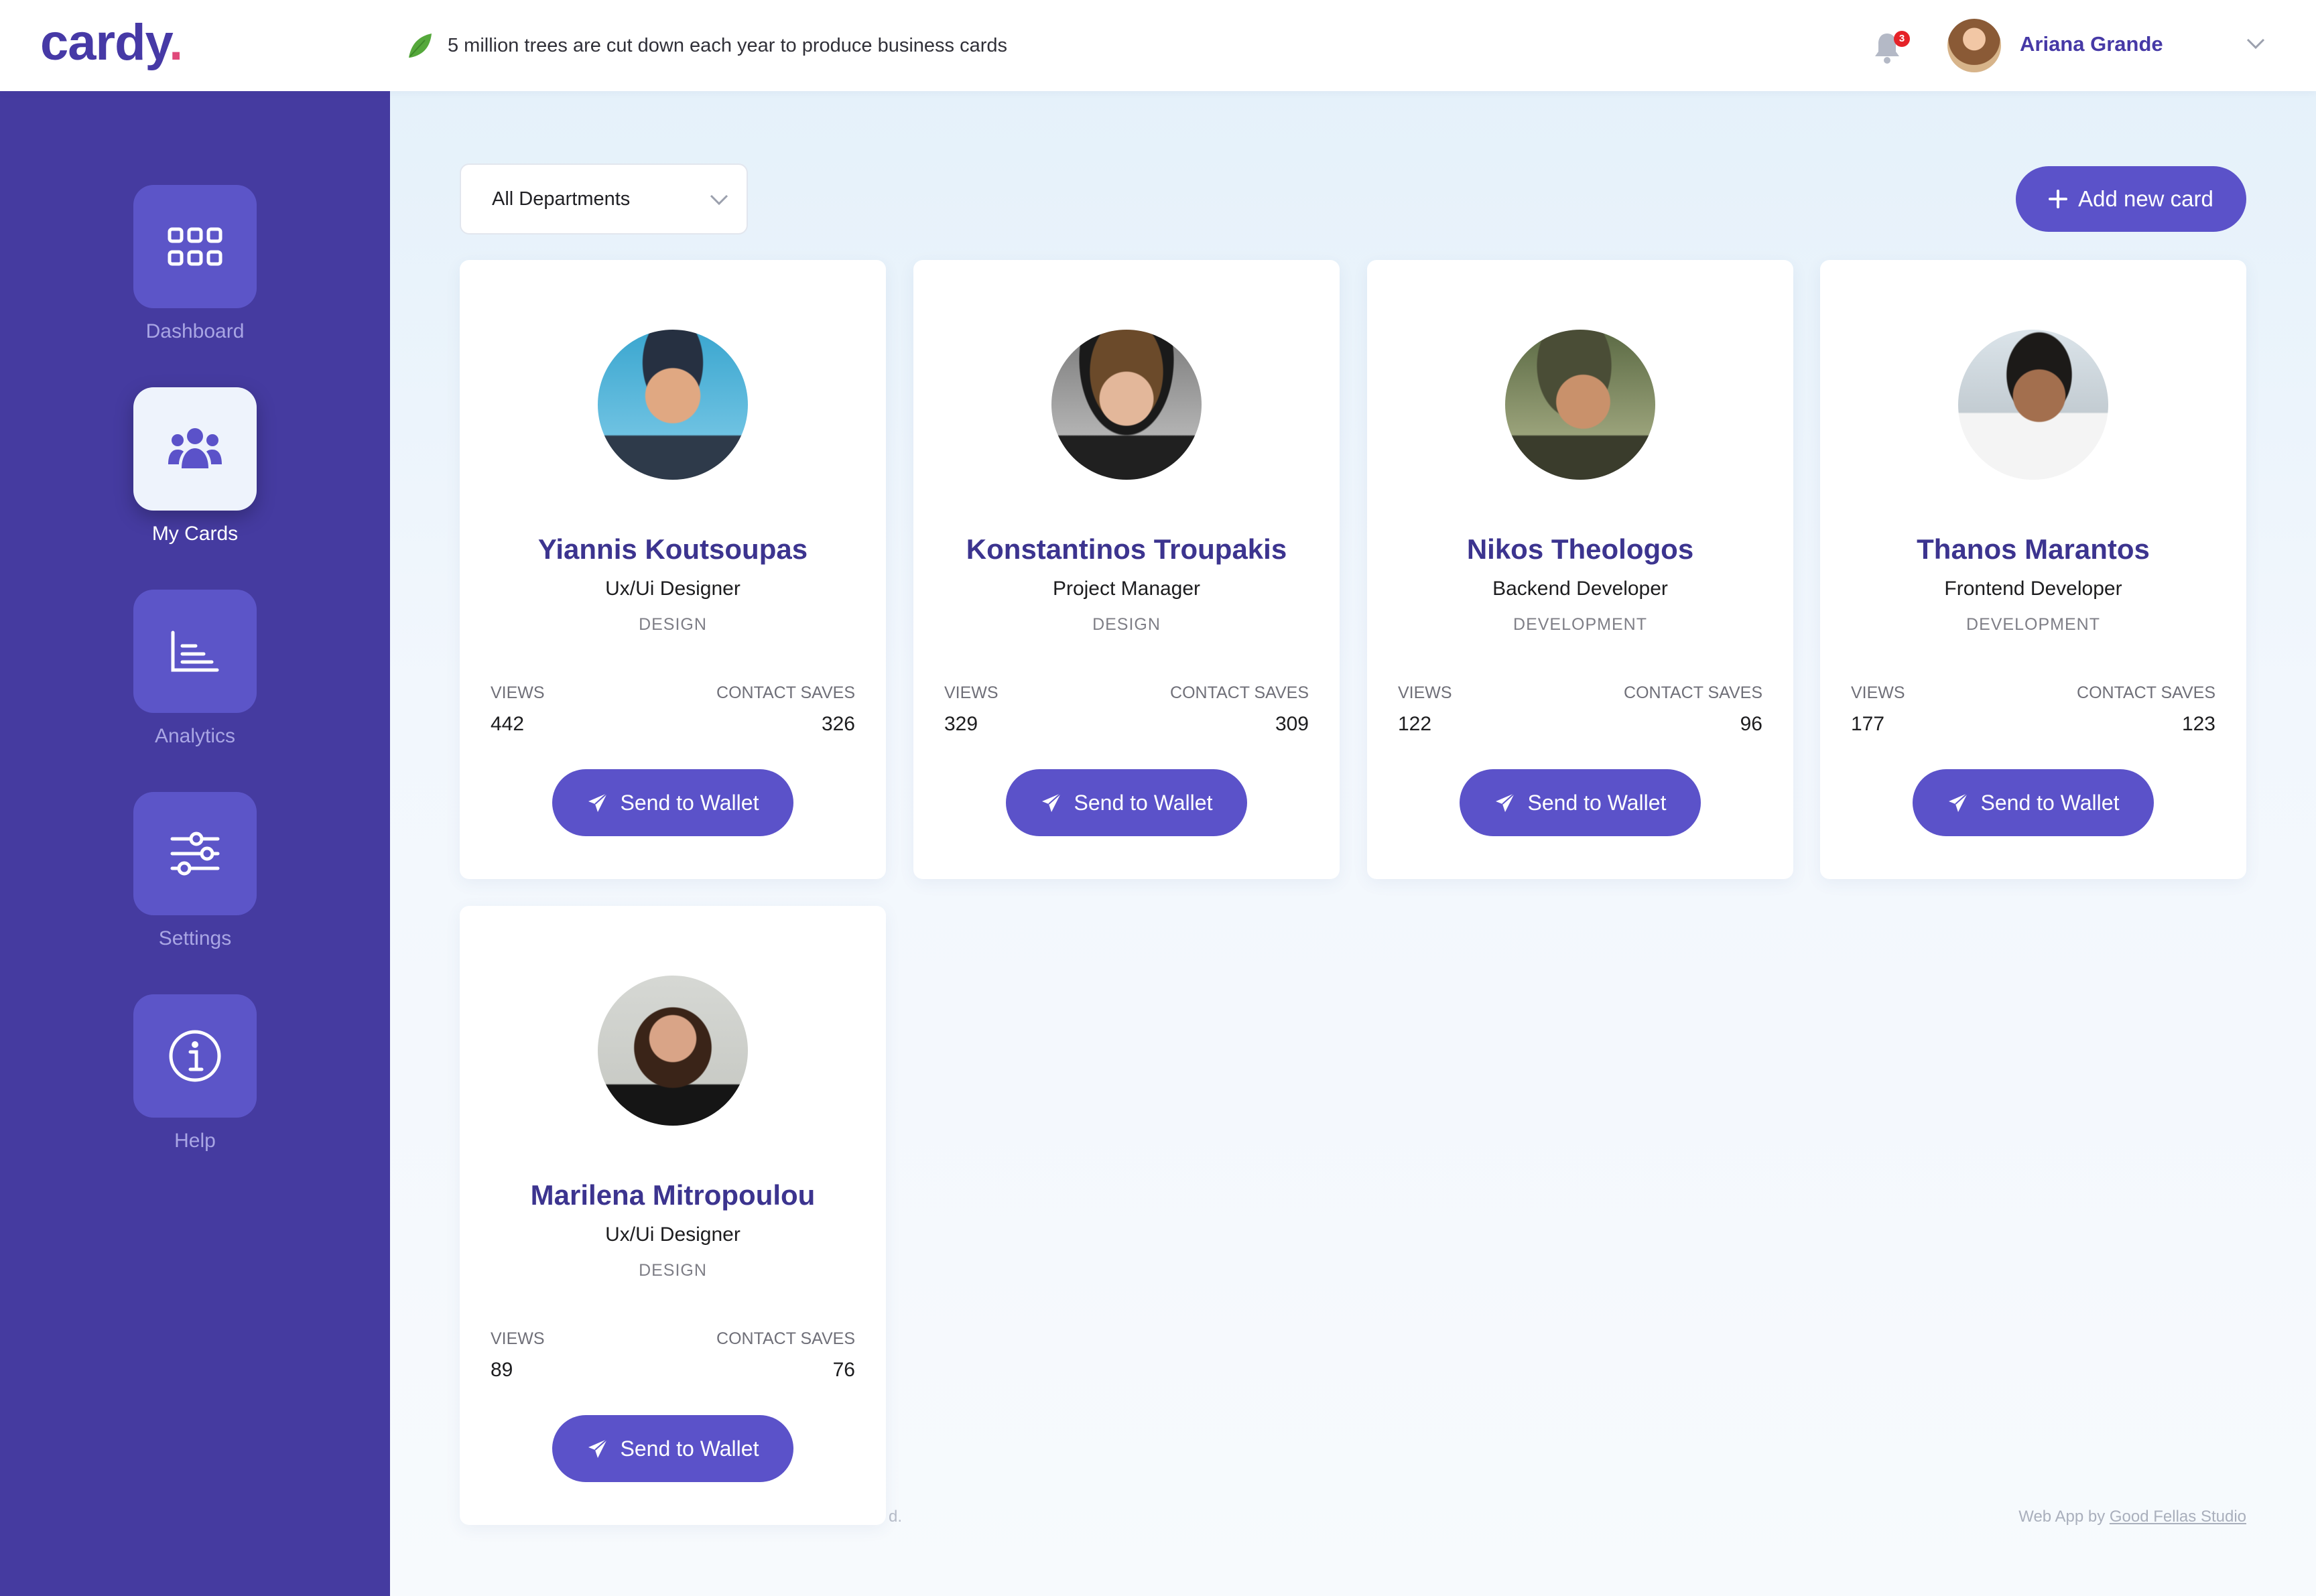 The image size is (2316, 1596). Describe the element at coordinates (195, 938) in the screenshot. I see `sidebar-item-label: Settings` at that location.